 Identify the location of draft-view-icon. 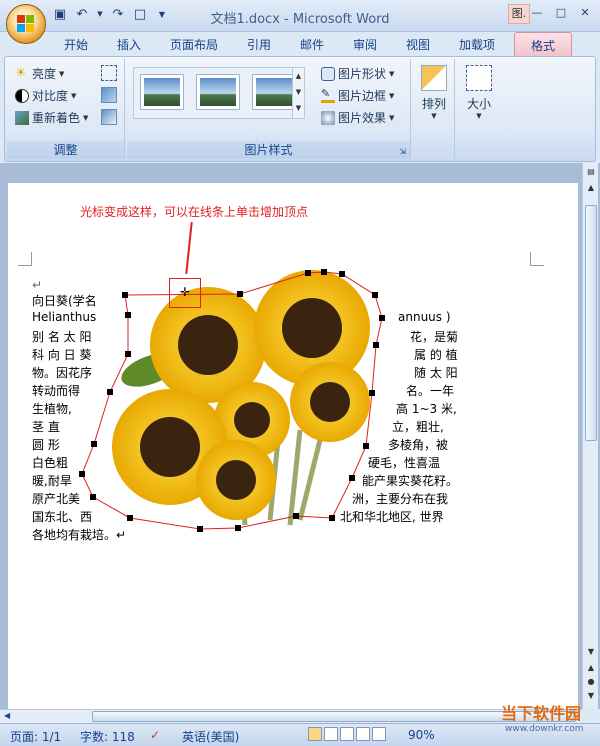
(379, 734).